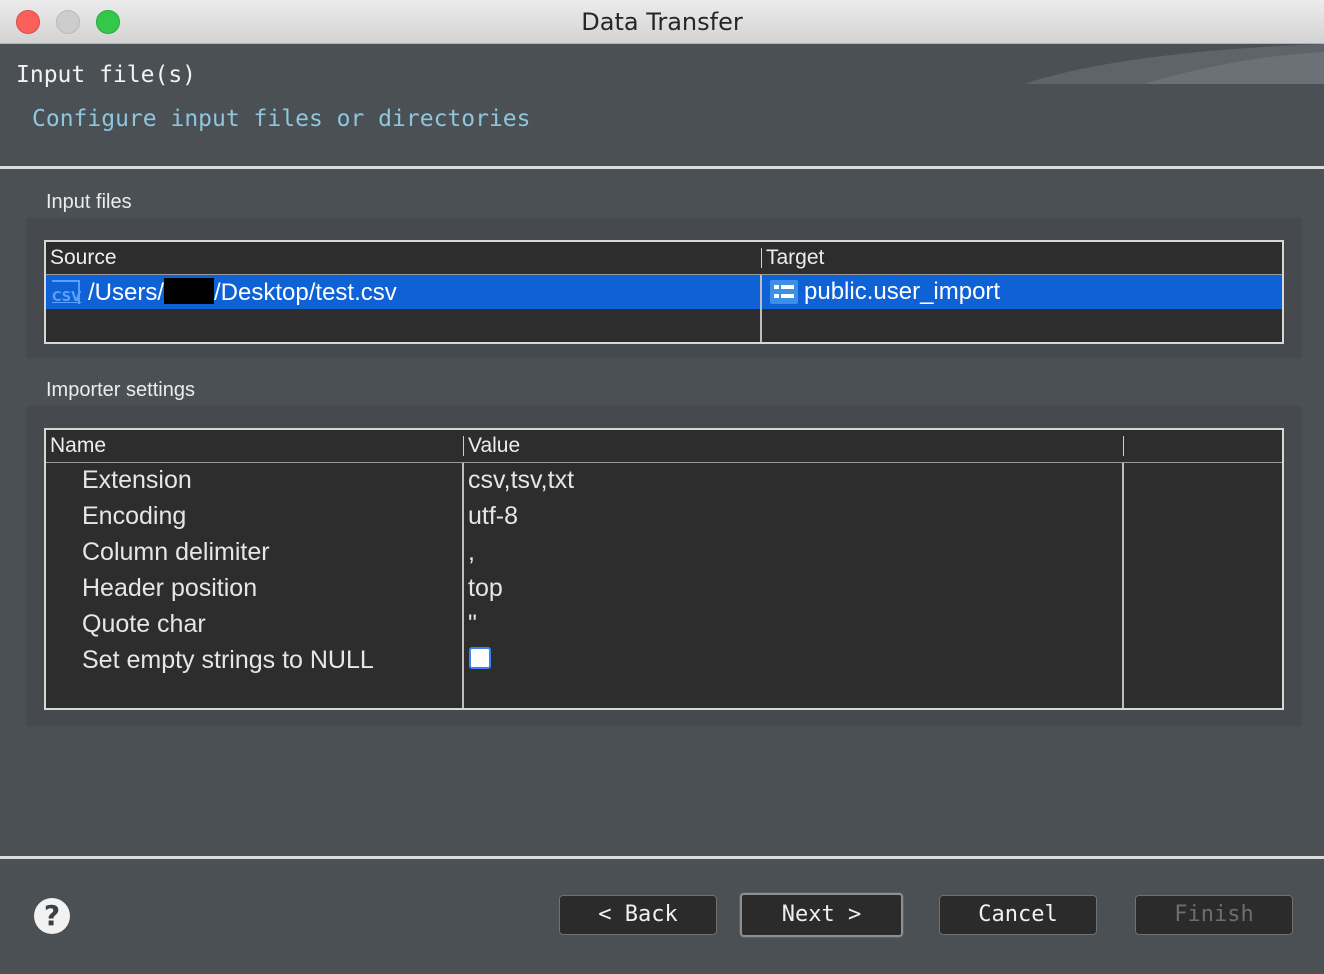  What do you see at coordinates (902, 291) in the screenshot?
I see `target-table: public.user_import` at bounding box center [902, 291].